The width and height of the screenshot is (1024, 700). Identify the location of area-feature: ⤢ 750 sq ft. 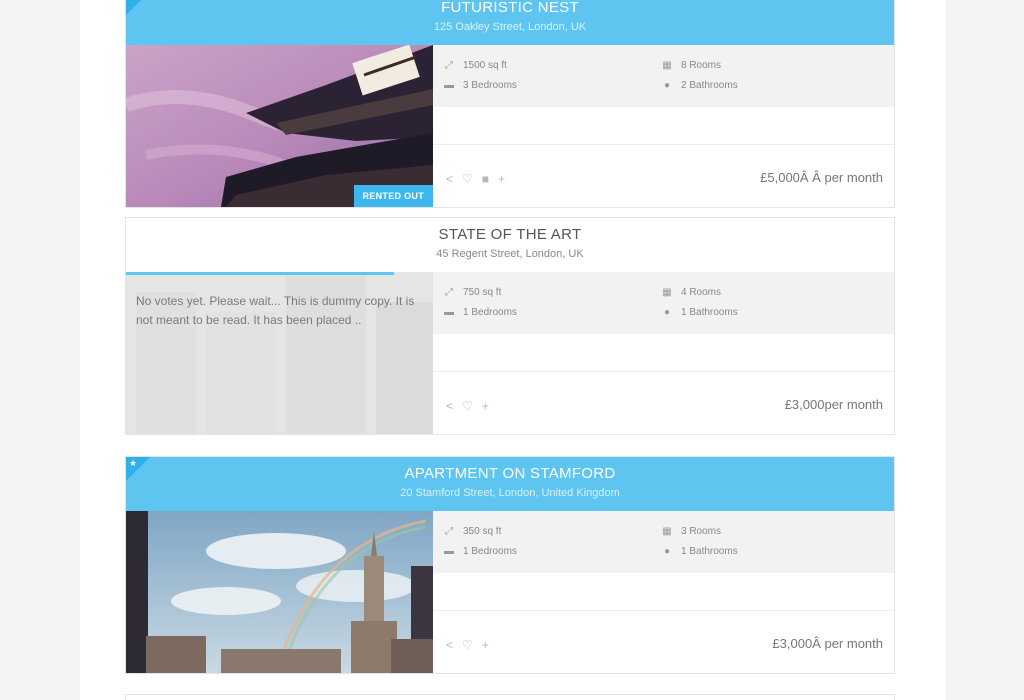
(473, 292).